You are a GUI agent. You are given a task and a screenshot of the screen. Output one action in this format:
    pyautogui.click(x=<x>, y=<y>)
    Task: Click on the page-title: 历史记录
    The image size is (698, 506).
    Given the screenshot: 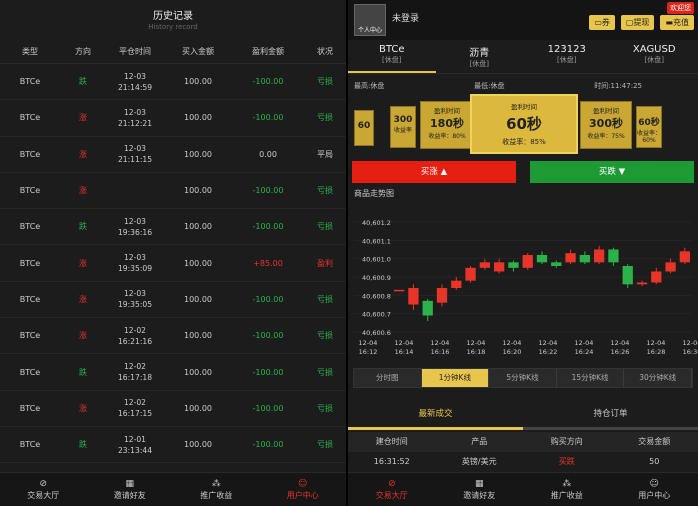 What is the action you would take?
    pyautogui.click(x=173, y=16)
    